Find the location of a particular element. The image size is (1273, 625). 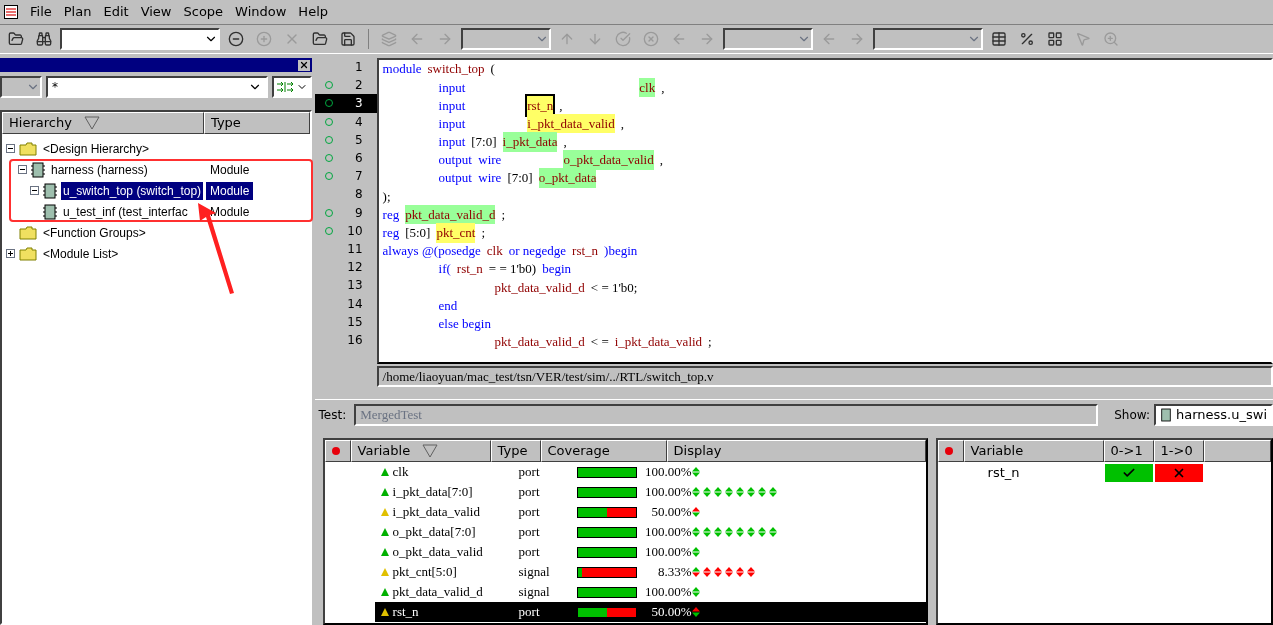

line-number: 7 is located at coordinates (358, 177).